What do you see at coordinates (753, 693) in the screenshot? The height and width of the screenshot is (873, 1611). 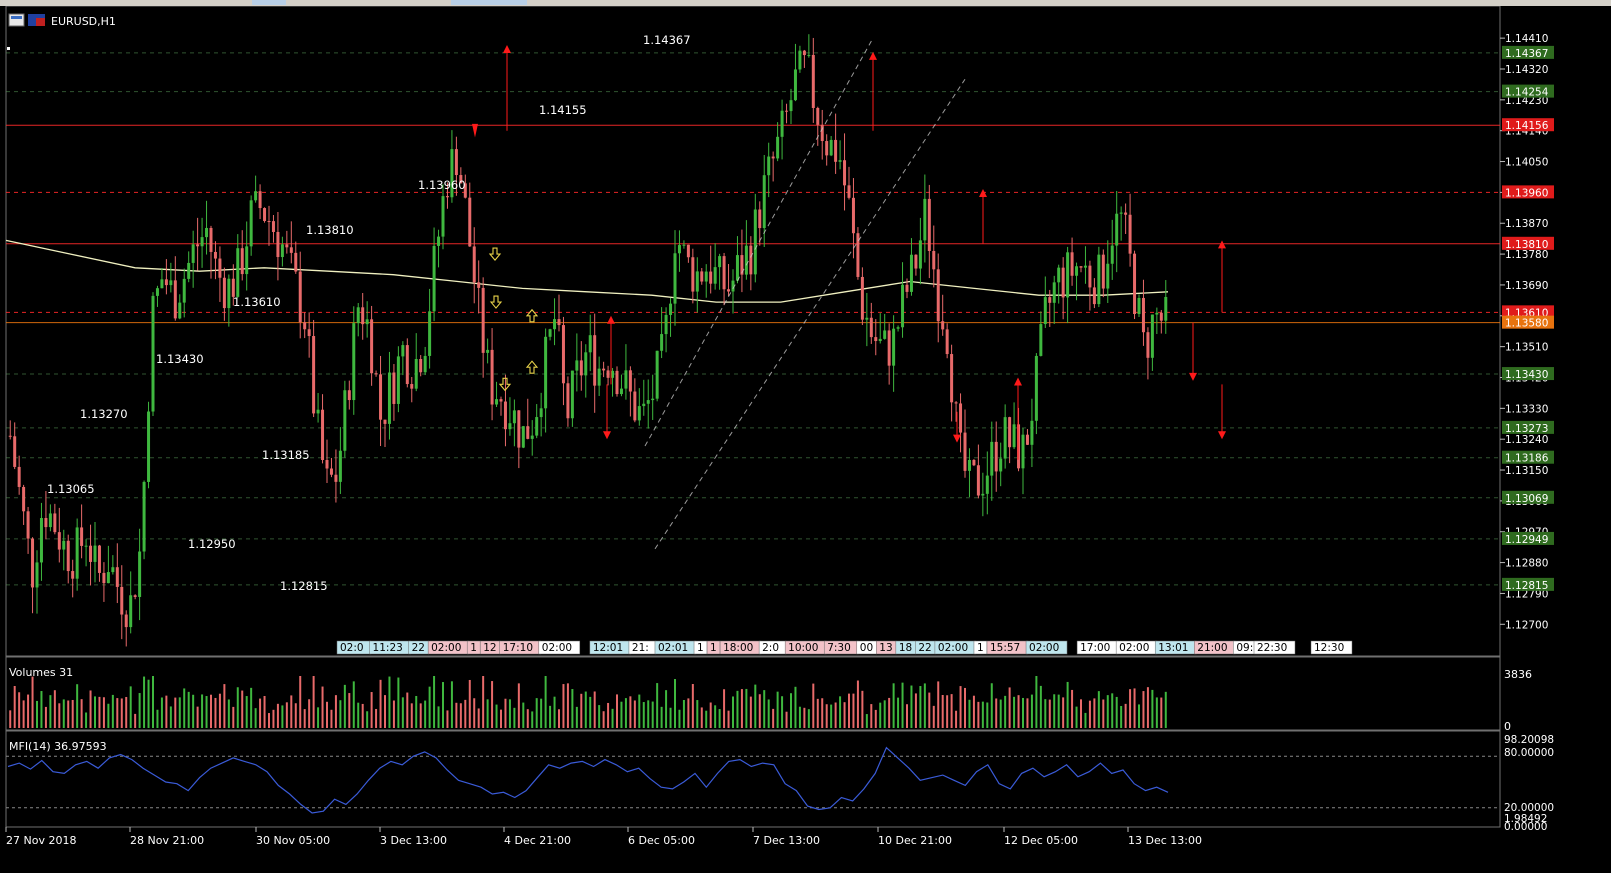 I see `volume-pane-frame` at bounding box center [753, 693].